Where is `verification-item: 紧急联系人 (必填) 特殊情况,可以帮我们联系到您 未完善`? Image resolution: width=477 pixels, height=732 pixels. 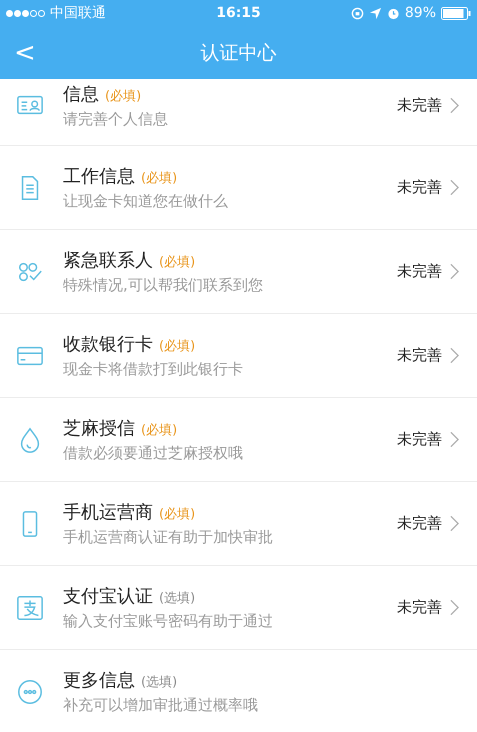 verification-item: 紧急联系人 (必填) 特殊情况,可以帮我们联系到您 未完善 is located at coordinates (238, 272).